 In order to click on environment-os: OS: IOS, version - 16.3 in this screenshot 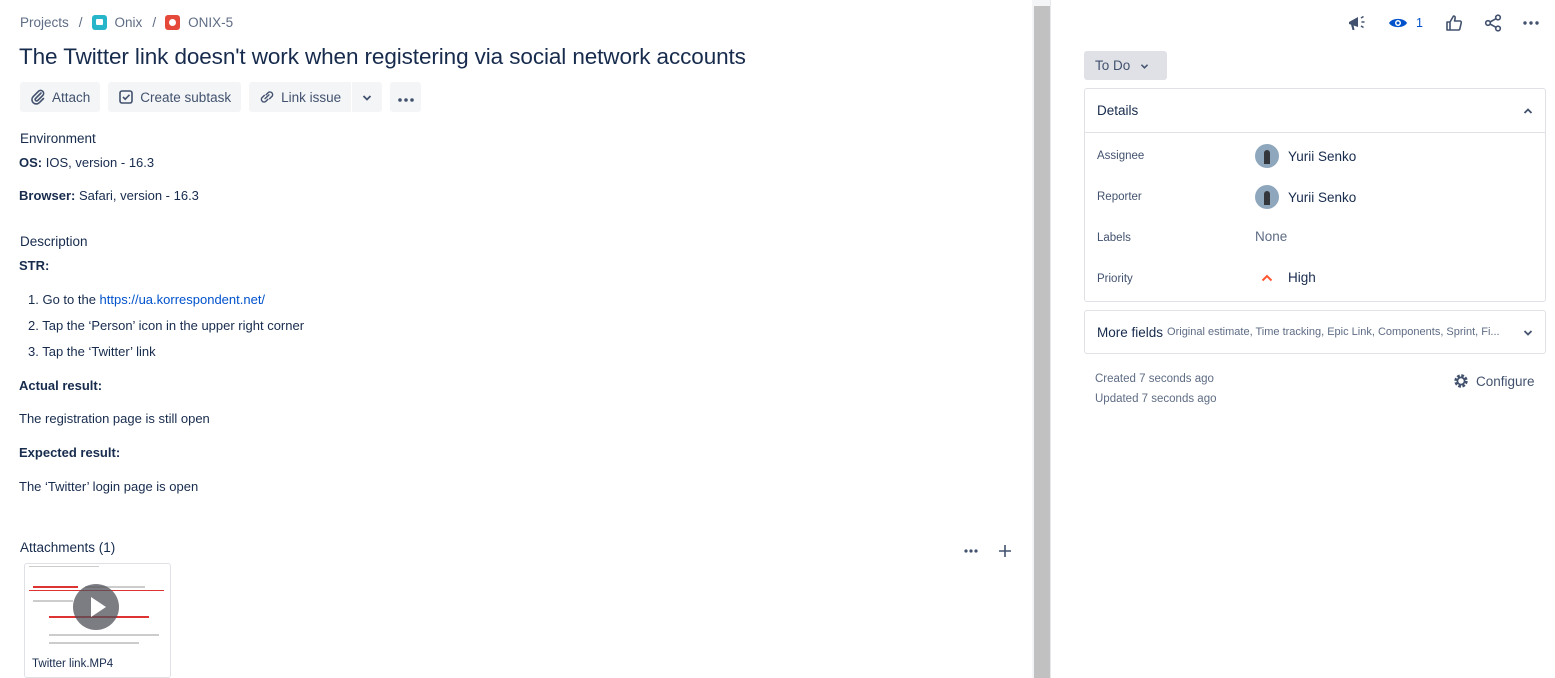, I will do `click(86, 162)`.